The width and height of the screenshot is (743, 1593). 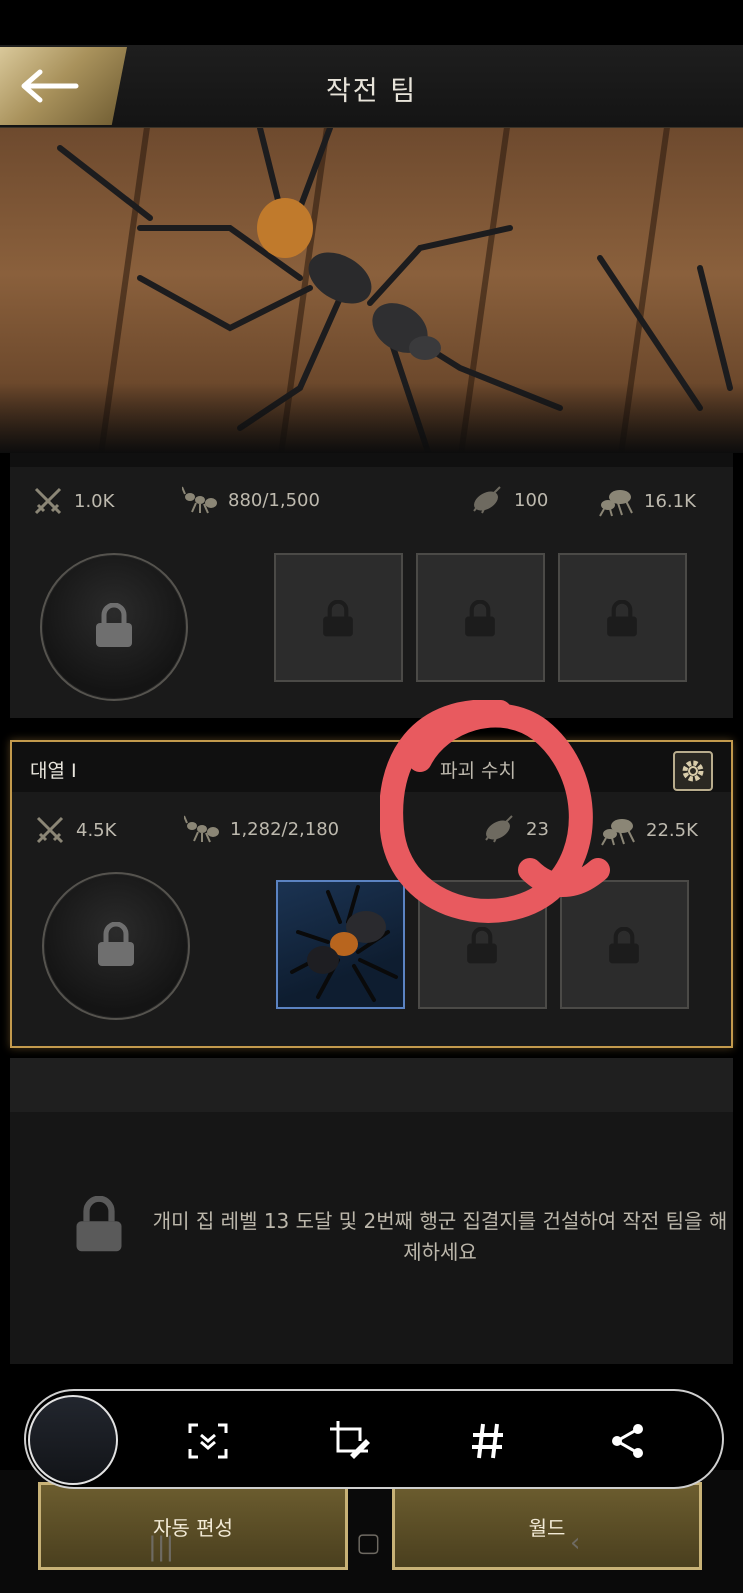 What do you see at coordinates (96, 830) in the screenshot?
I see `power-value: 4.5K` at bounding box center [96, 830].